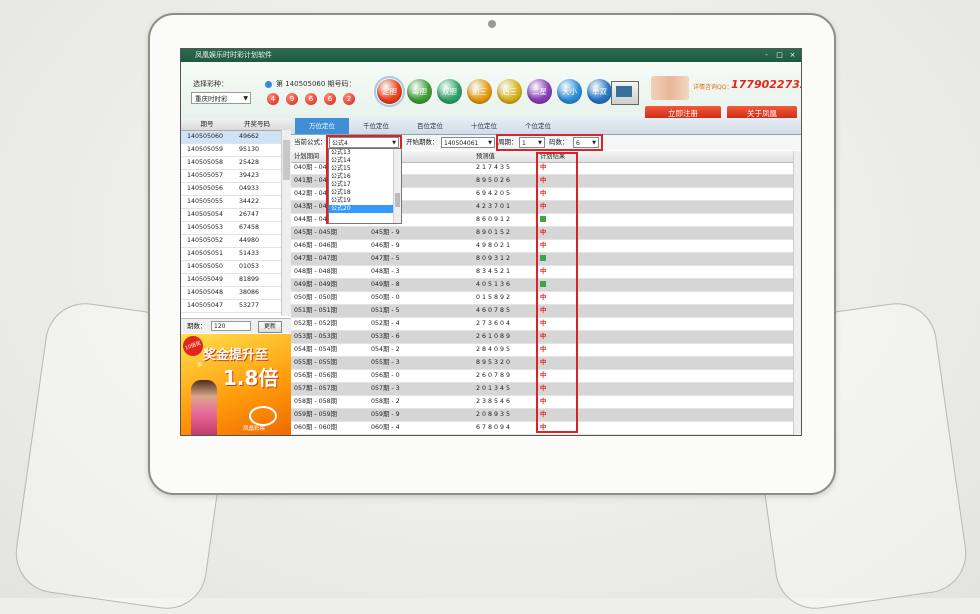 This screenshot has width=980, height=614. I want to click on prediction-cell: 834521, so click(494, 271).